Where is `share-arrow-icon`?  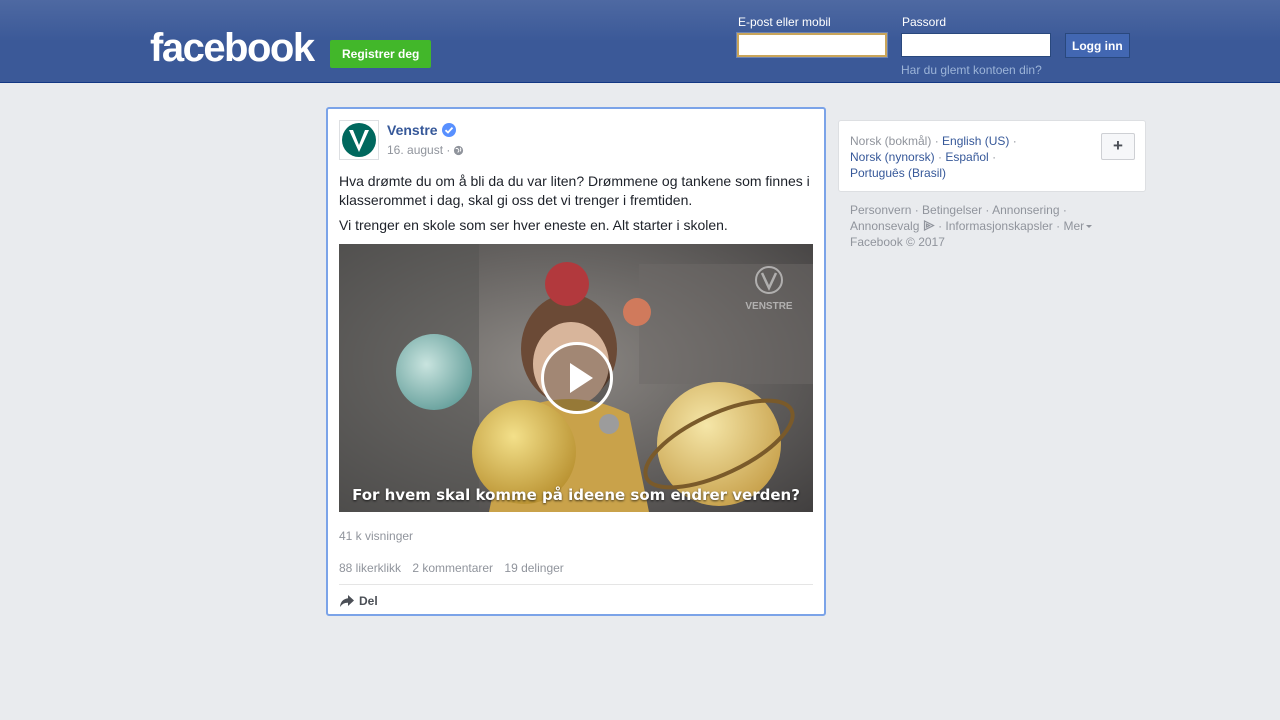
share-arrow-icon is located at coordinates (347, 601).